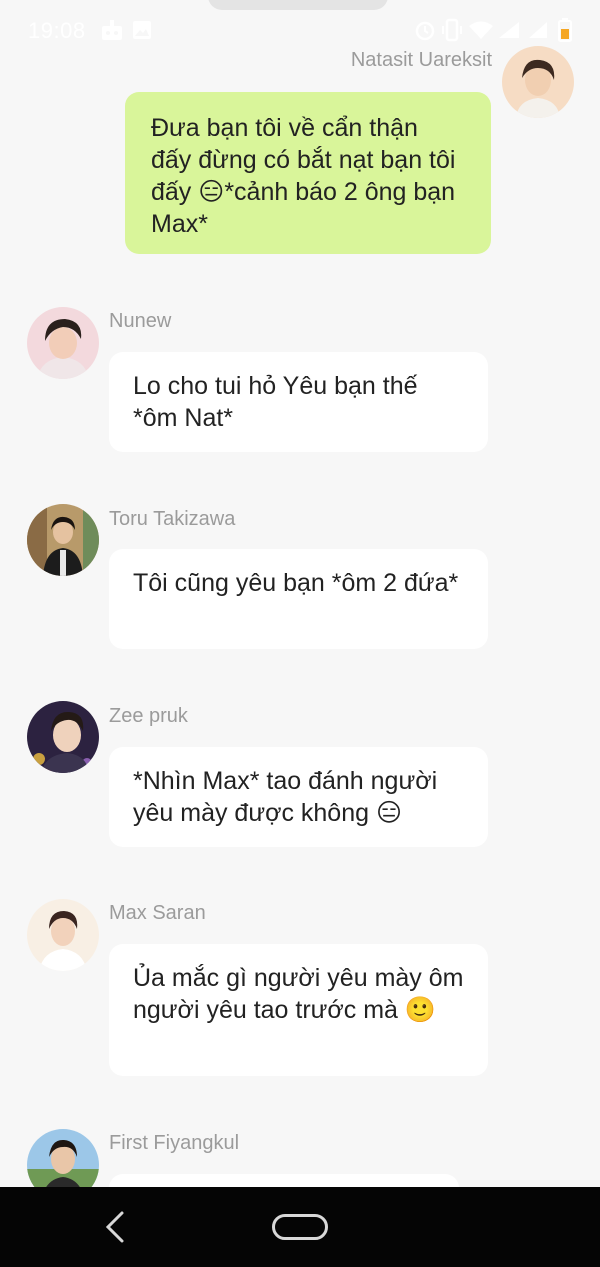 The image size is (600, 1267). Describe the element at coordinates (284, 1180) in the screenshot. I see `message-bubble-incoming` at that location.